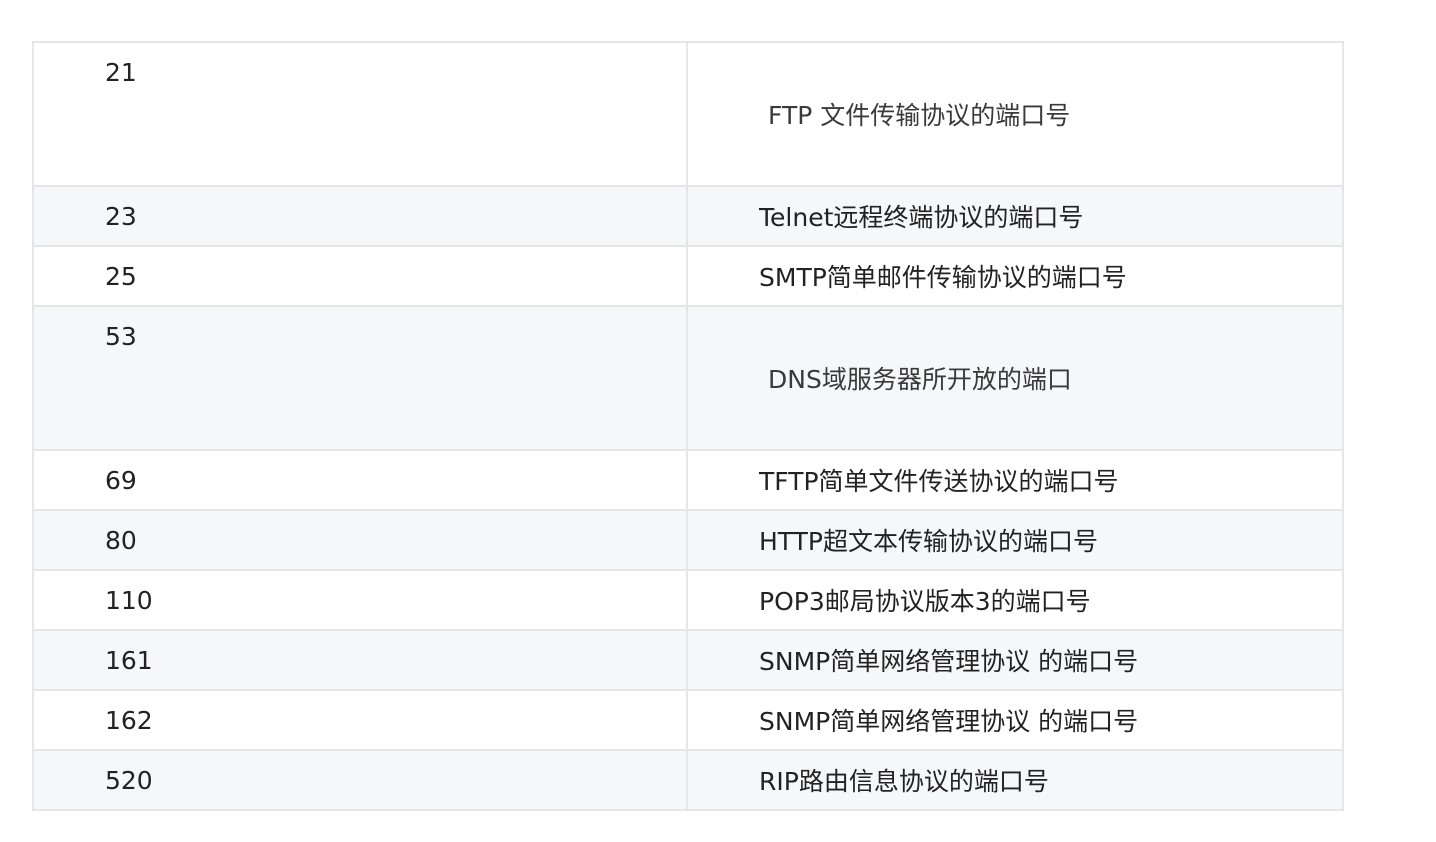  What do you see at coordinates (360, 540) in the screenshot?
I see `port-cell: 80` at bounding box center [360, 540].